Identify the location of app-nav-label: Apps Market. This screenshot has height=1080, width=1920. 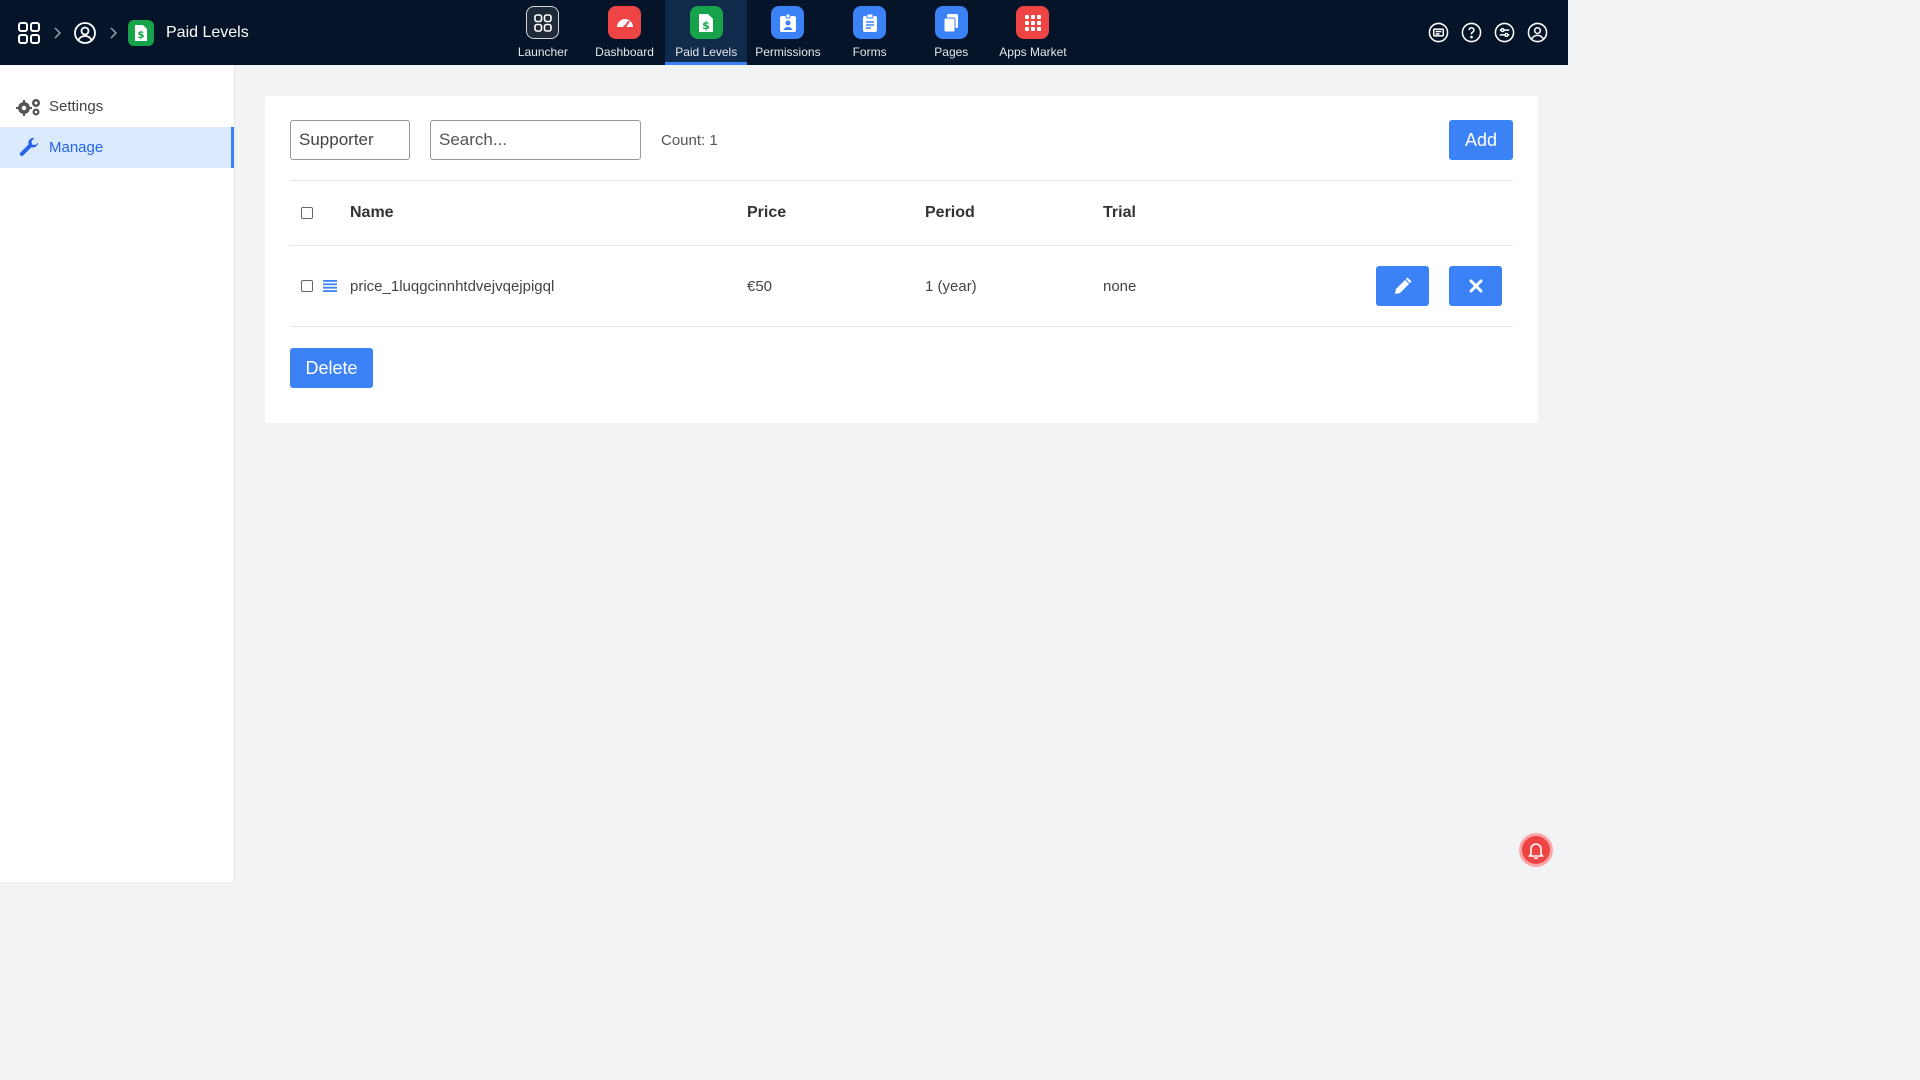
(1033, 52).